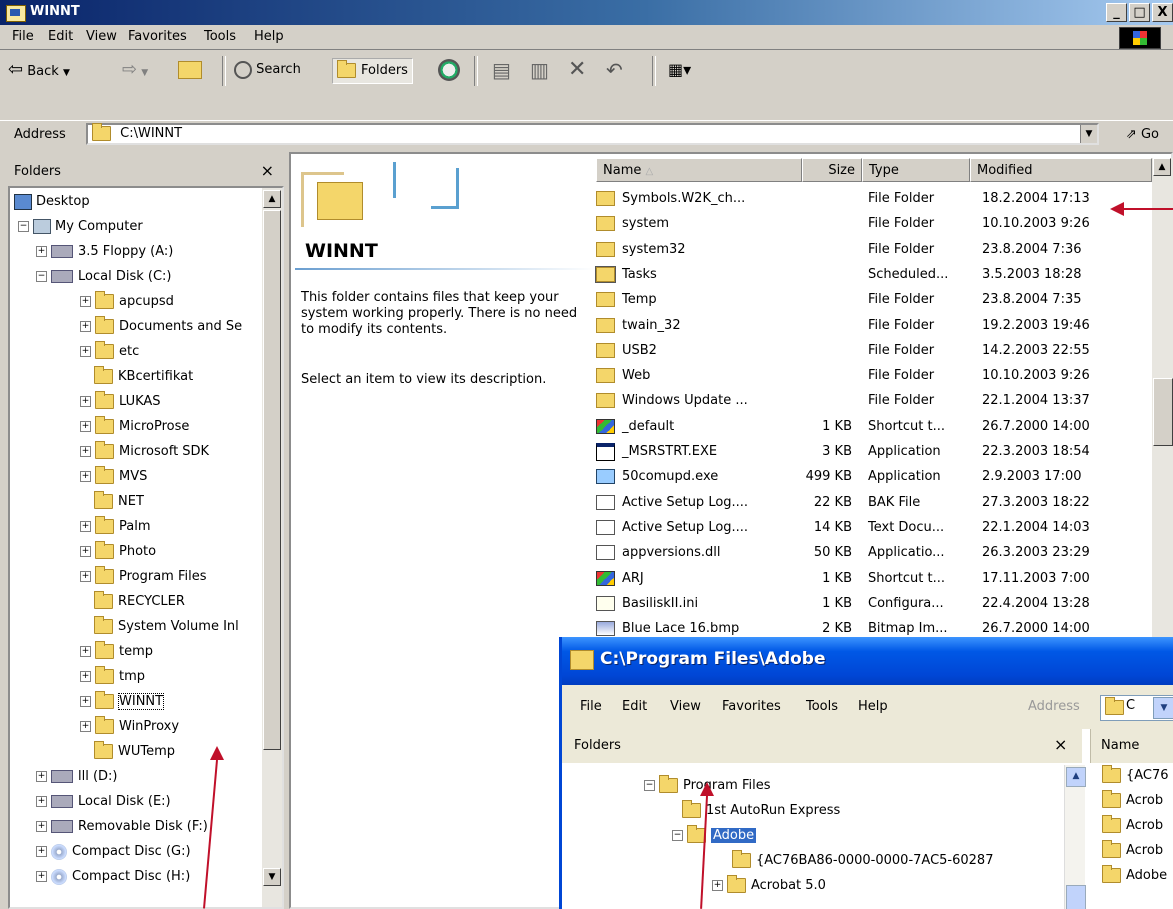  Describe the element at coordinates (873, 274) in the screenshot. I see `file-row: Tasks Scheduled... 3.5.2003 18:28` at that location.